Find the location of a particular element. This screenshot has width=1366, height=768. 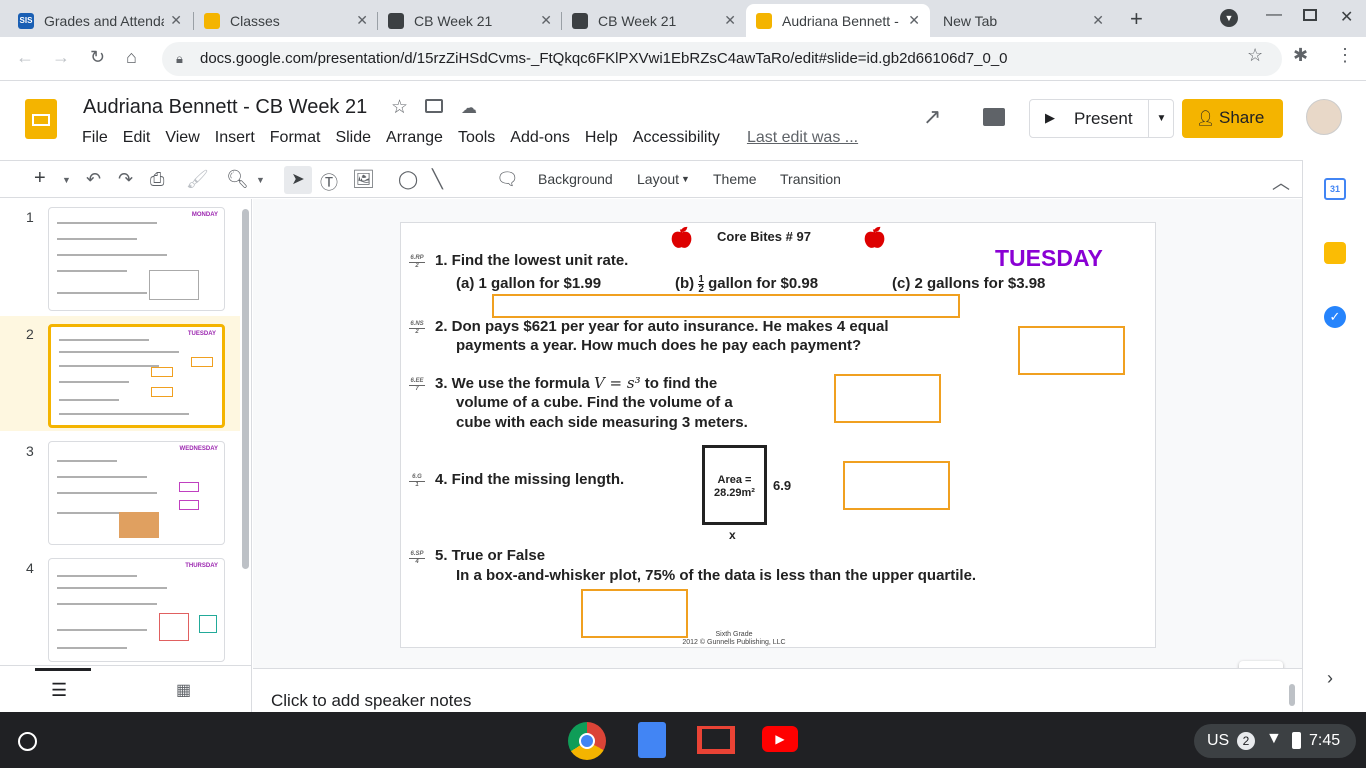

browser-tab: SISGrades and Attendance✕ is located at coordinates (100, 20).